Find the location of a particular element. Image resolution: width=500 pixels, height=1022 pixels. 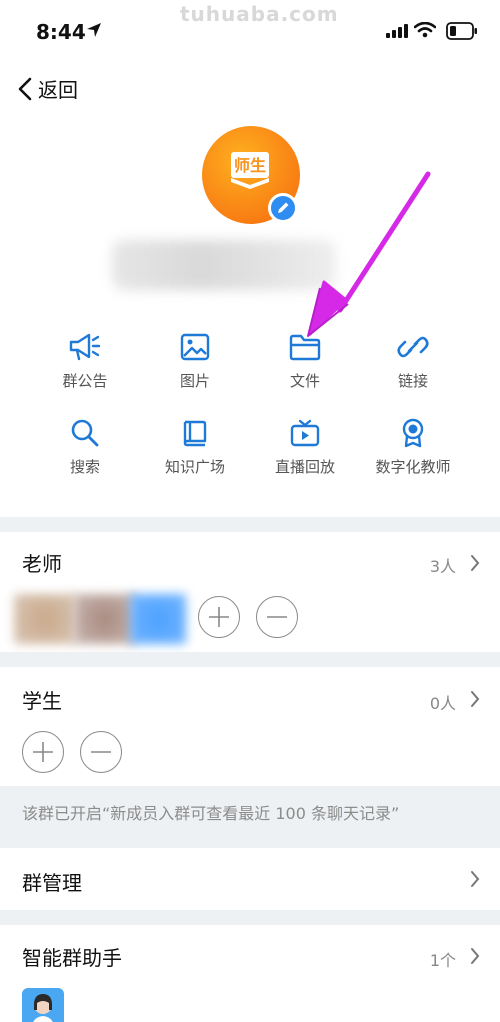

function-links: 链接 is located at coordinates (413, 361).